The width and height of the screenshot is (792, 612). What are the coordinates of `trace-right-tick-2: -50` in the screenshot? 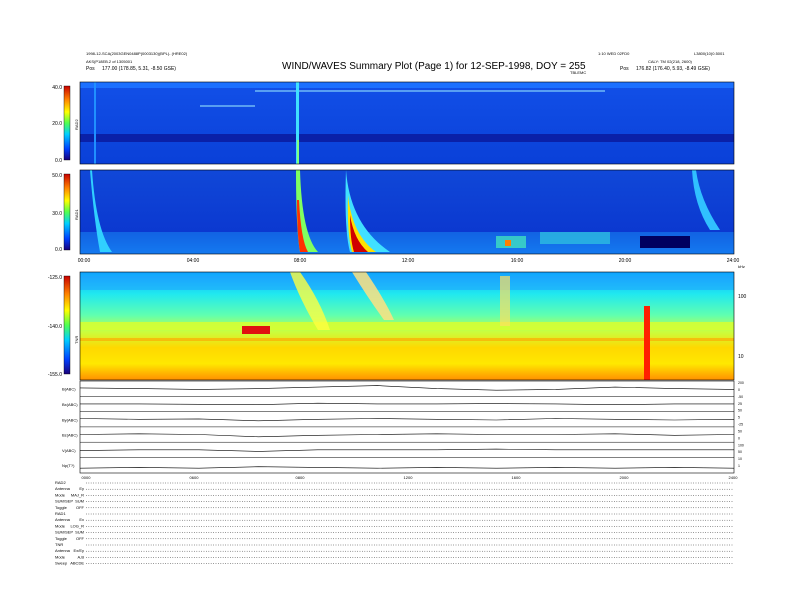 It's located at (740, 397).